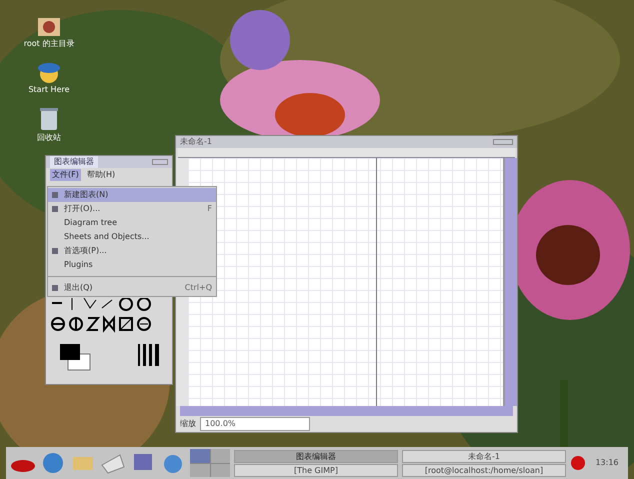  Describe the element at coordinates (49, 138) in the screenshot. I see `desktop-icon-label: 回收站` at that location.